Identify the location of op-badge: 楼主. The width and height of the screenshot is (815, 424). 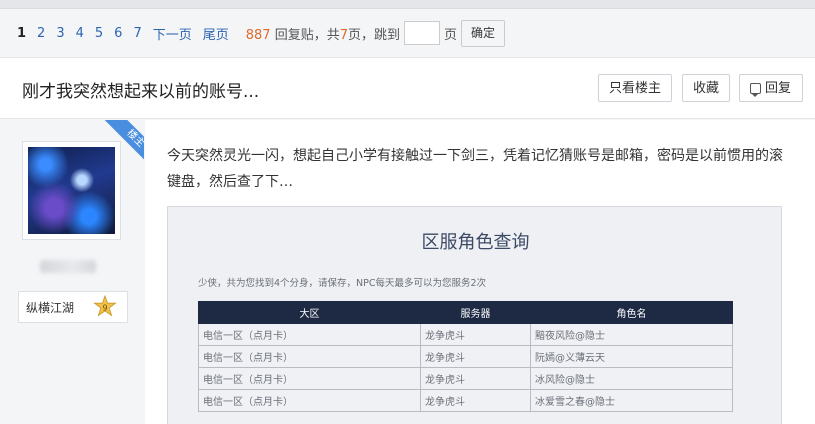
(124, 140).